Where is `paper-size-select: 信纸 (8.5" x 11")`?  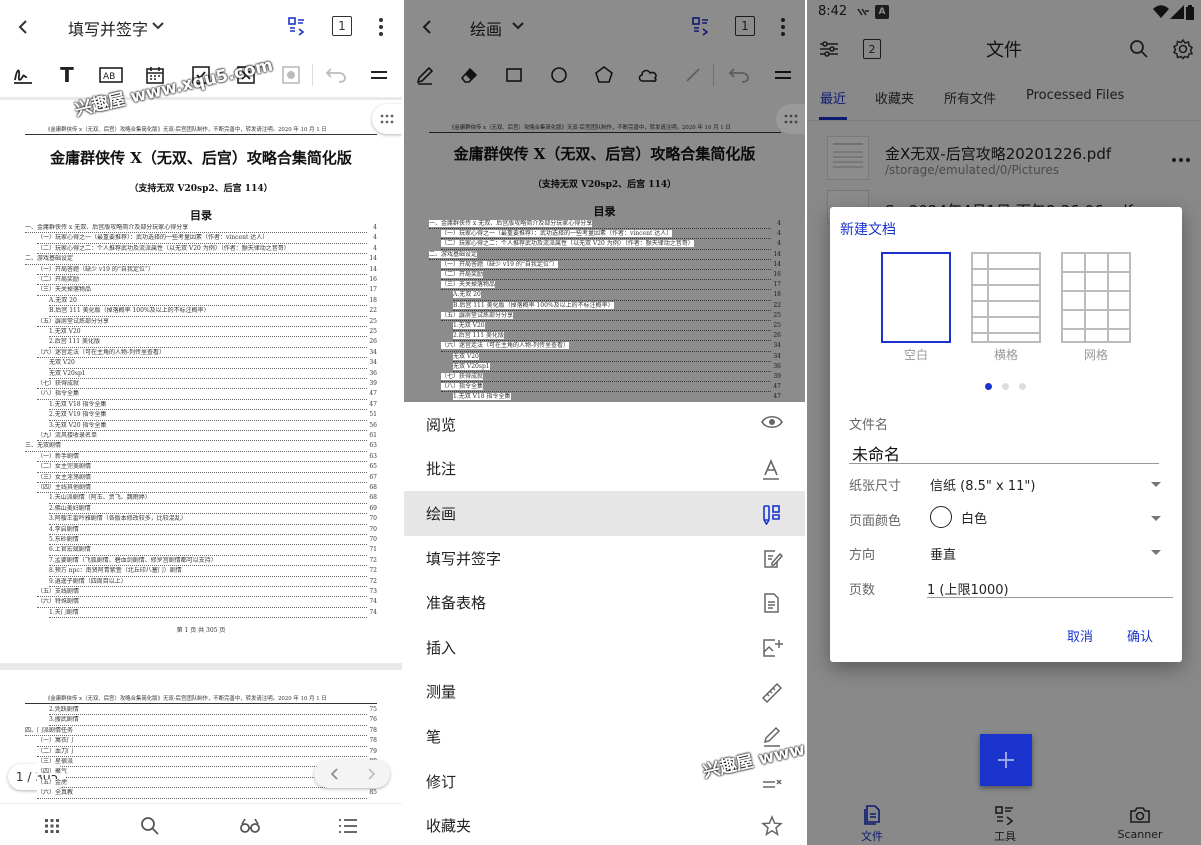 paper-size-select: 信纸 (8.5" x 11") is located at coordinates (982, 484).